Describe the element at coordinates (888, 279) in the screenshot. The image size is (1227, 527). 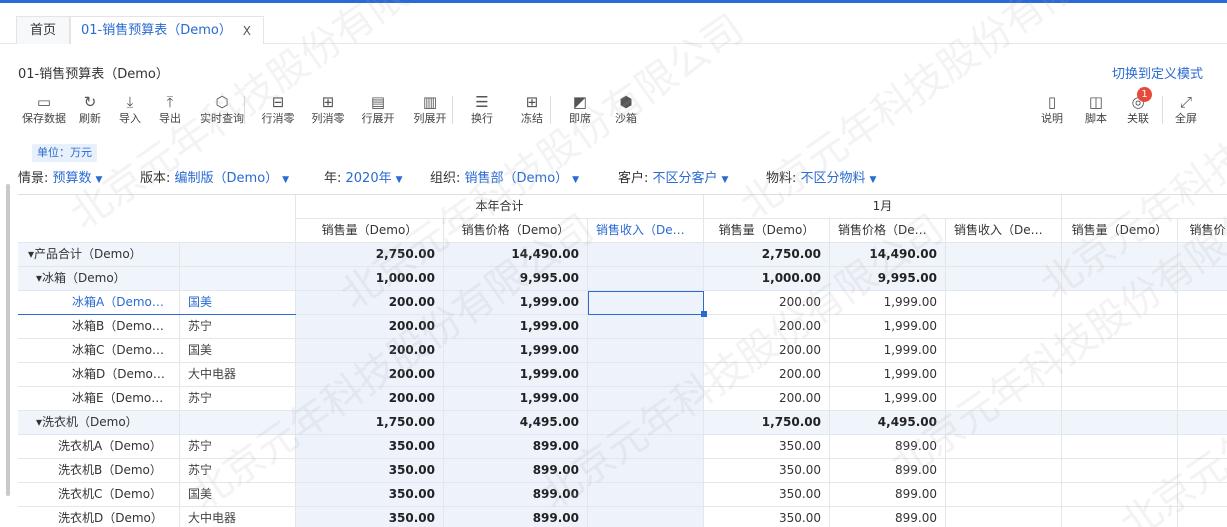
I see `cell-jan-price: 9,995.00` at that location.